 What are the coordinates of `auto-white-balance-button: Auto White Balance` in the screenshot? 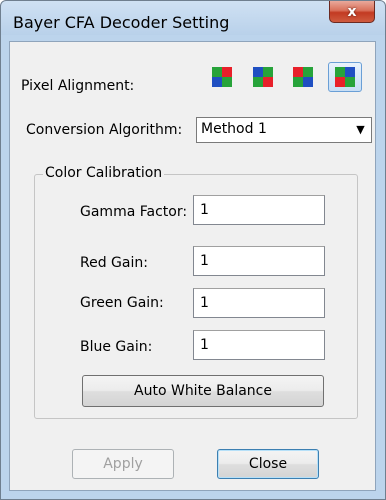 It's located at (203, 391).